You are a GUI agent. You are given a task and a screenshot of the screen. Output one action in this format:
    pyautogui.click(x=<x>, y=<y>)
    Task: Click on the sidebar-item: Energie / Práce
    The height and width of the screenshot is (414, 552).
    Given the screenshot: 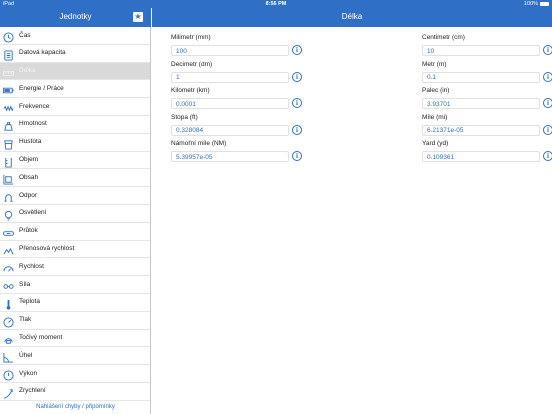 What is the action you would take?
    pyautogui.click(x=75, y=89)
    